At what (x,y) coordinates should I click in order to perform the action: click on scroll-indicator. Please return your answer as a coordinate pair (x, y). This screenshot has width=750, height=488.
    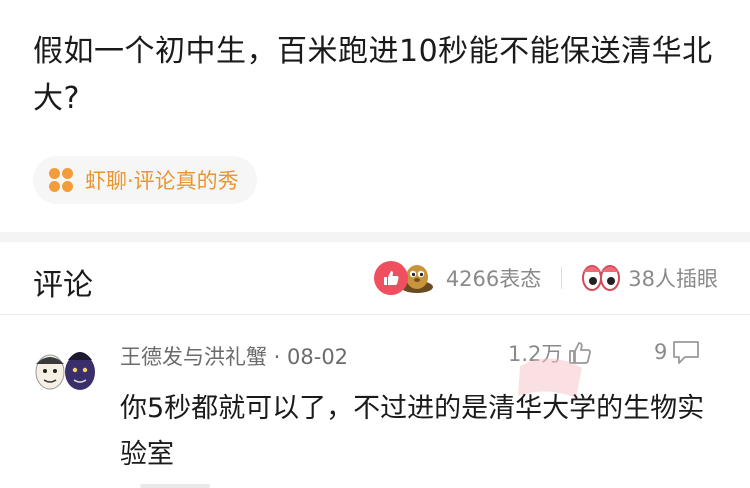
    Looking at the image, I should click on (175, 486).